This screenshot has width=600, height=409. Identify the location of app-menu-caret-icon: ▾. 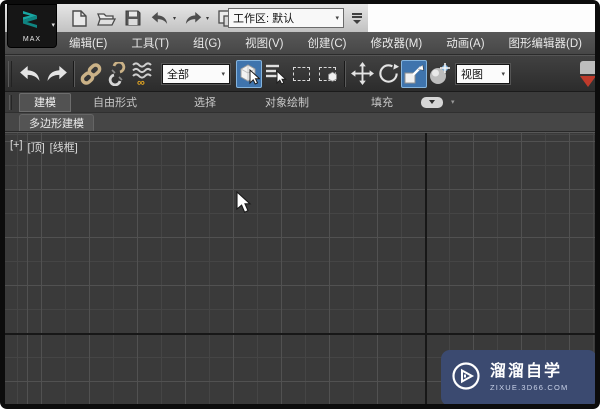
(53, 25).